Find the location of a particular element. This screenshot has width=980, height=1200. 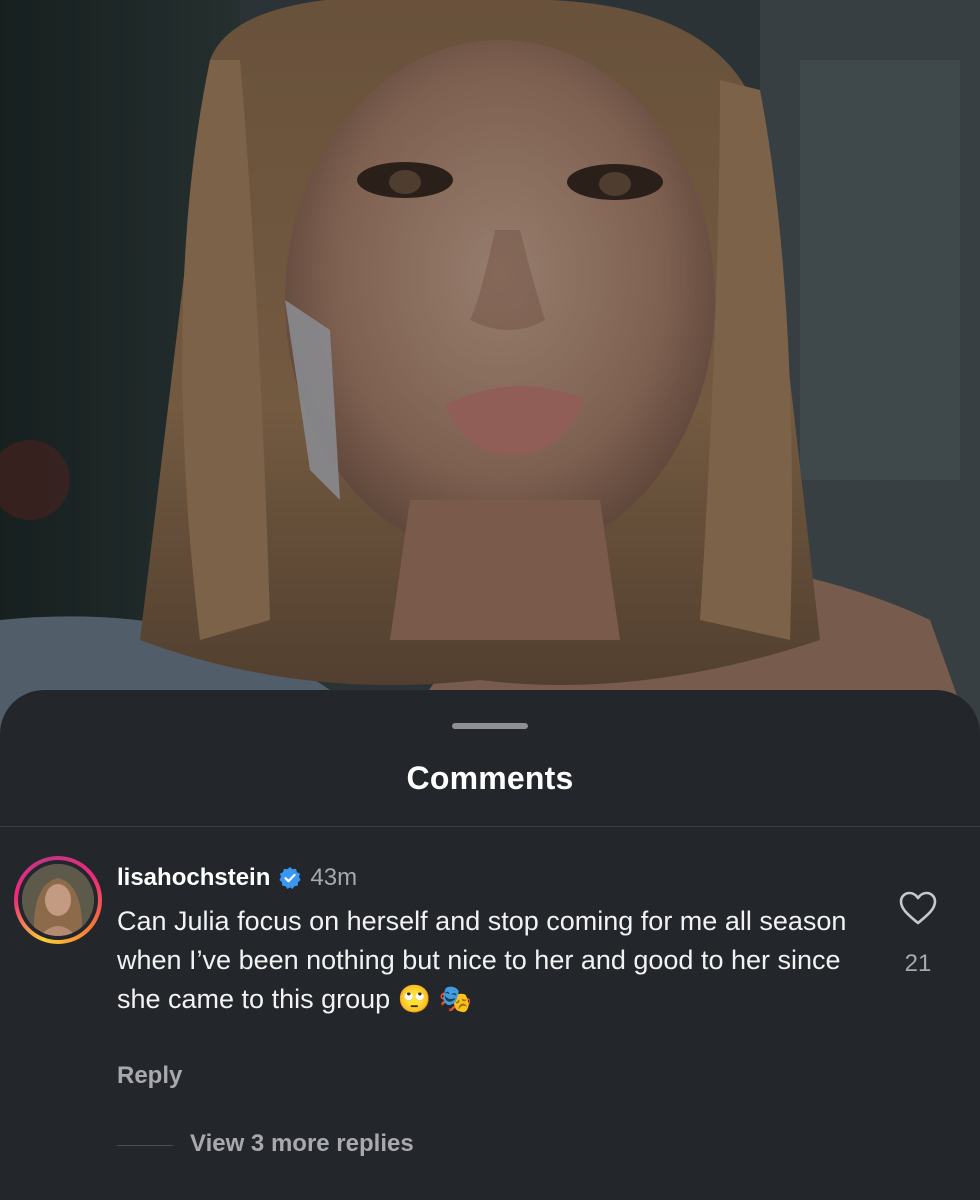

sheet-grabber-handle is located at coordinates (490, 726).